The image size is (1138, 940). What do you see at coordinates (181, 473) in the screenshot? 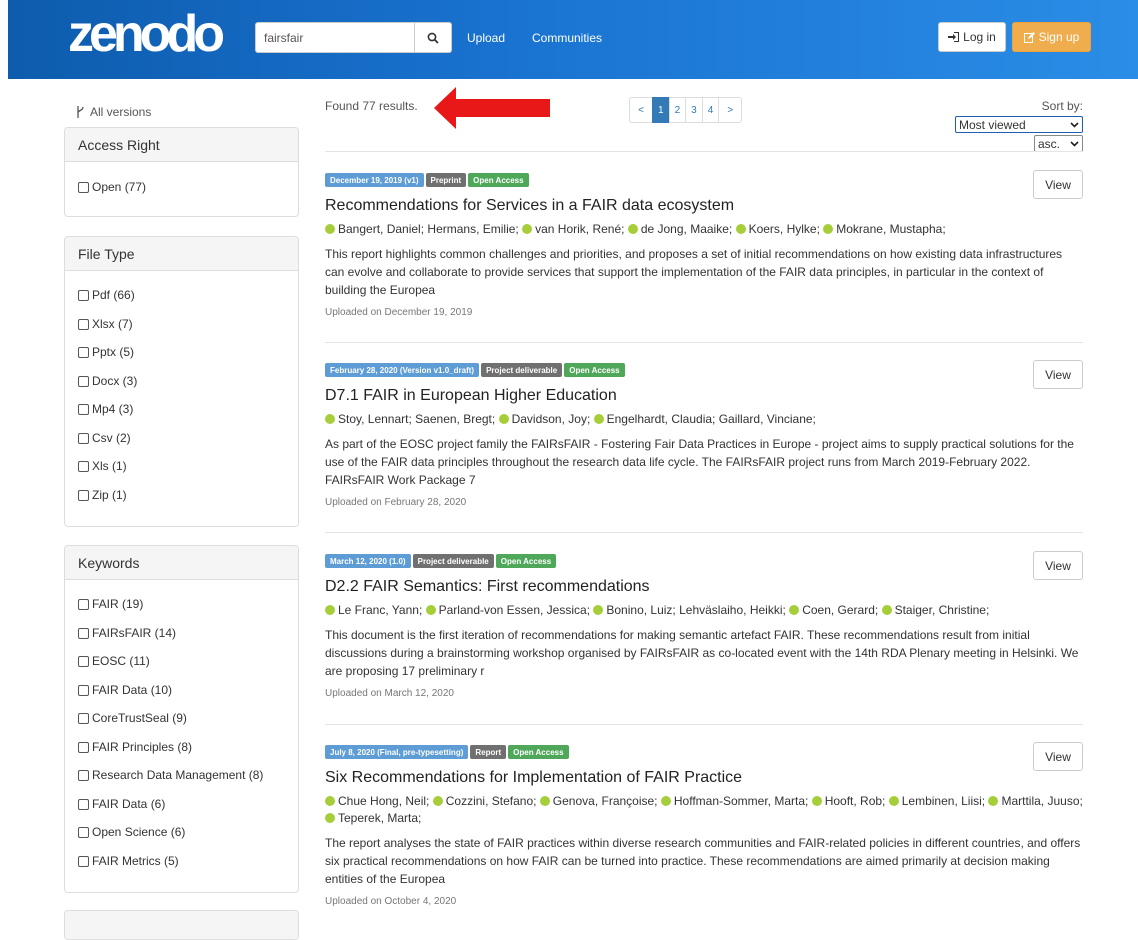
I see `facet-option: Xls (1)` at bounding box center [181, 473].